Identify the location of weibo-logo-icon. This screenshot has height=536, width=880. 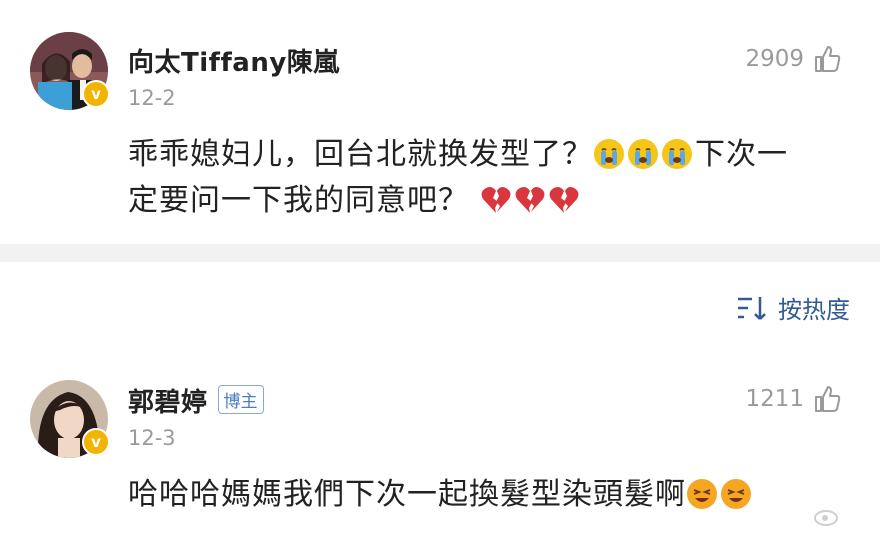
(826, 518).